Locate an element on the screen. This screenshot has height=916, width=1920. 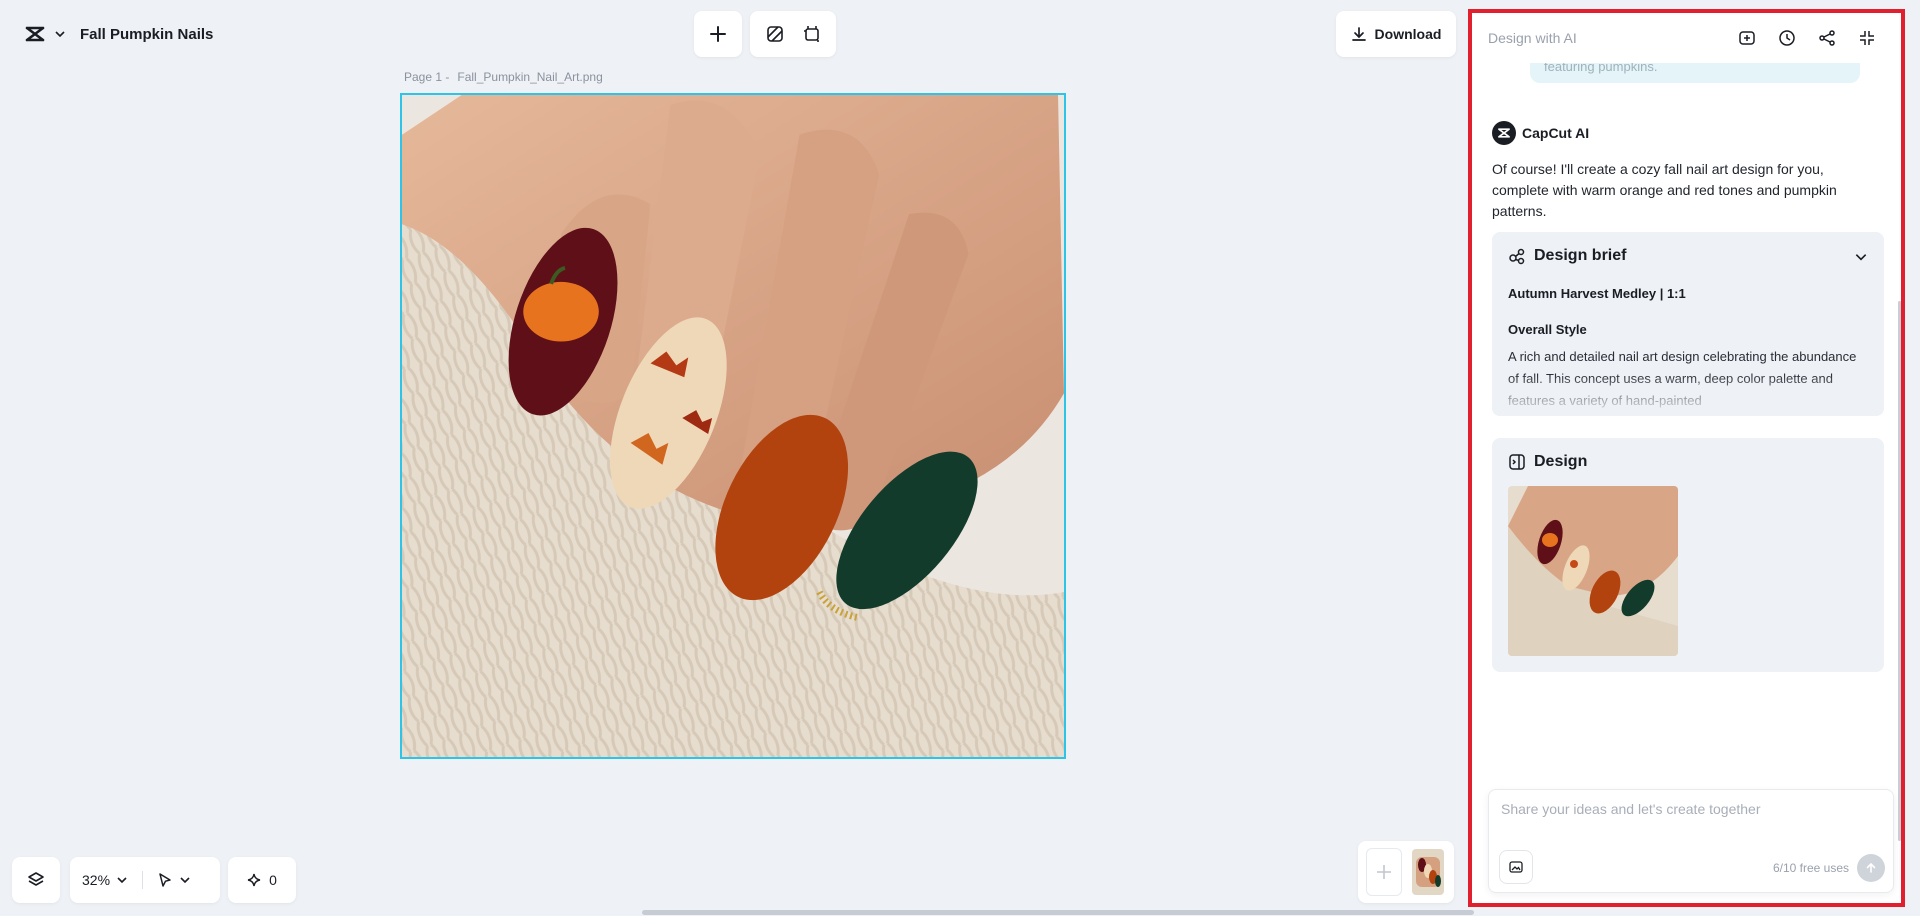
page-thumbnail is located at coordinates (1428, 872).